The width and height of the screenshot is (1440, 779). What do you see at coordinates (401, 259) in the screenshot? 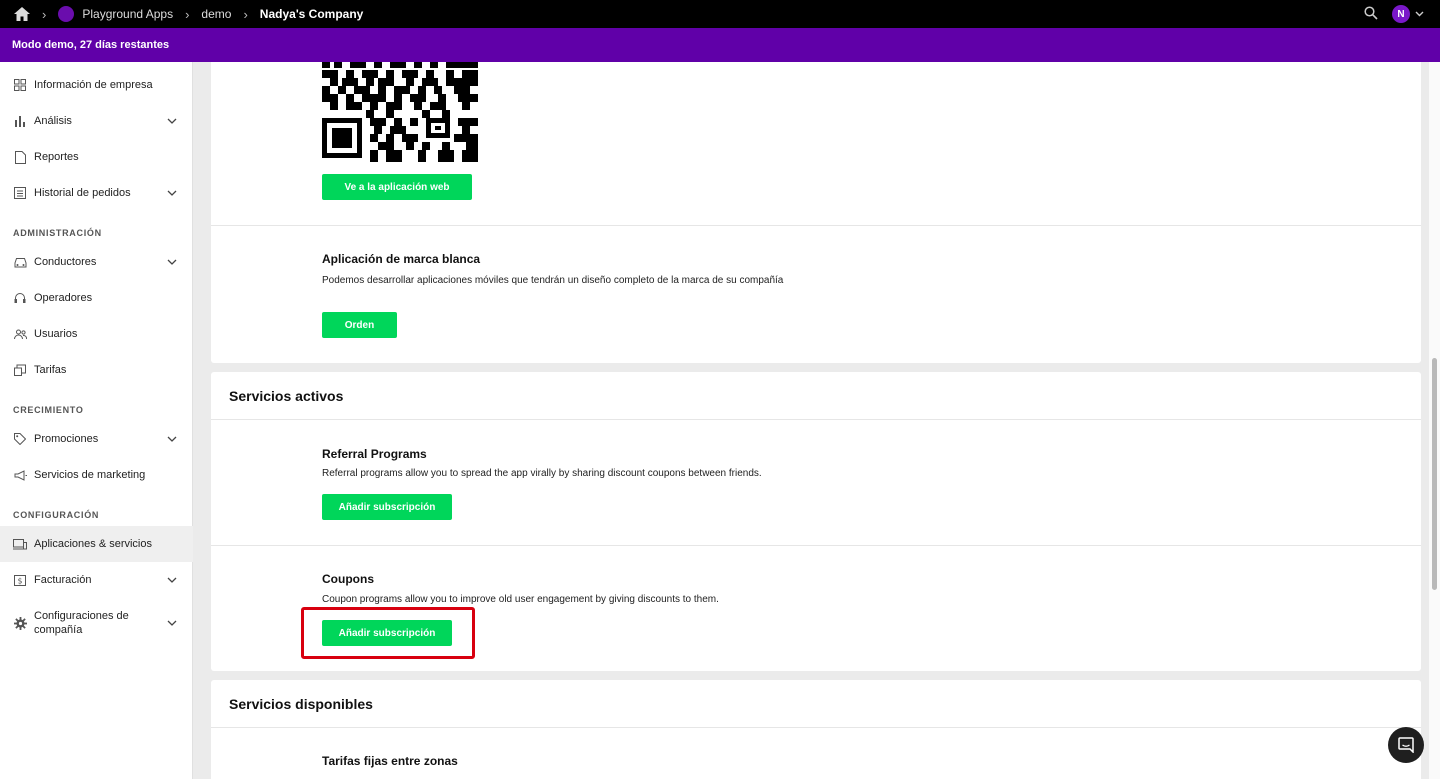
I see `white-label-title: Aplicación de marca blanca` at bounding box center [401, 259].